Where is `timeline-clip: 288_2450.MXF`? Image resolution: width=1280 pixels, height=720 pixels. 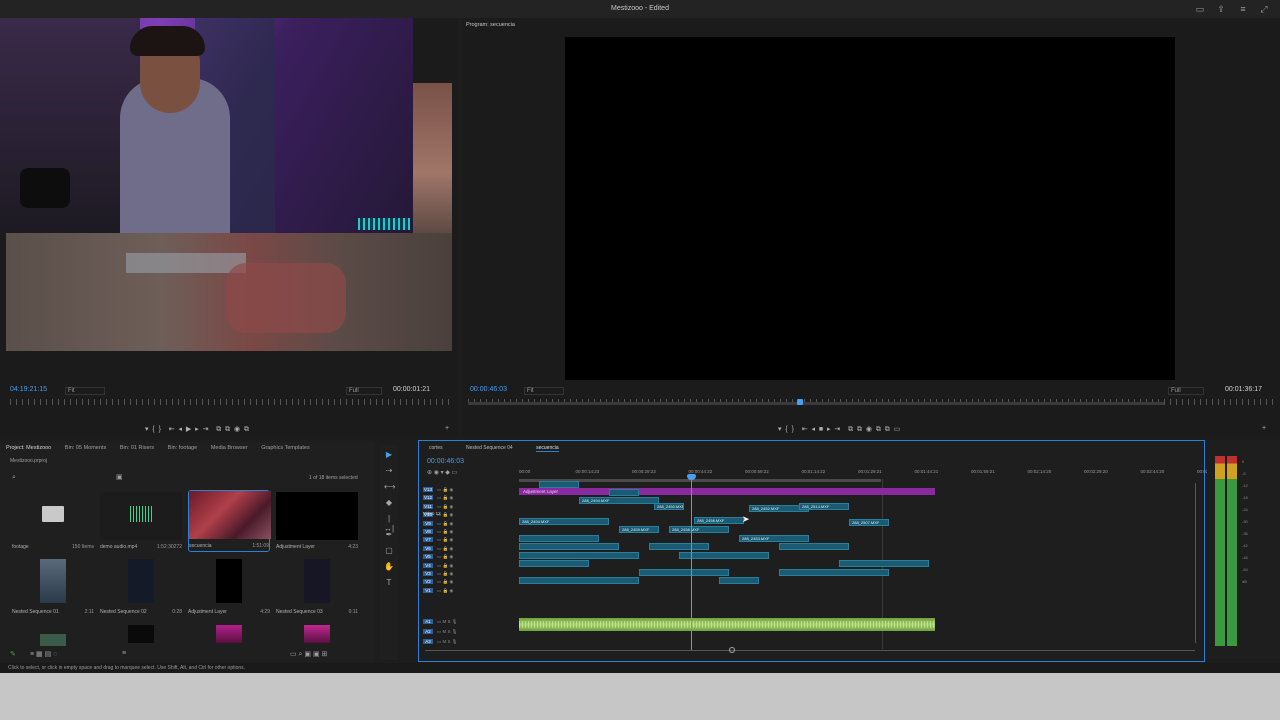 timeline-clip: 288_2450.MXF is located at coordinates (669, 506).